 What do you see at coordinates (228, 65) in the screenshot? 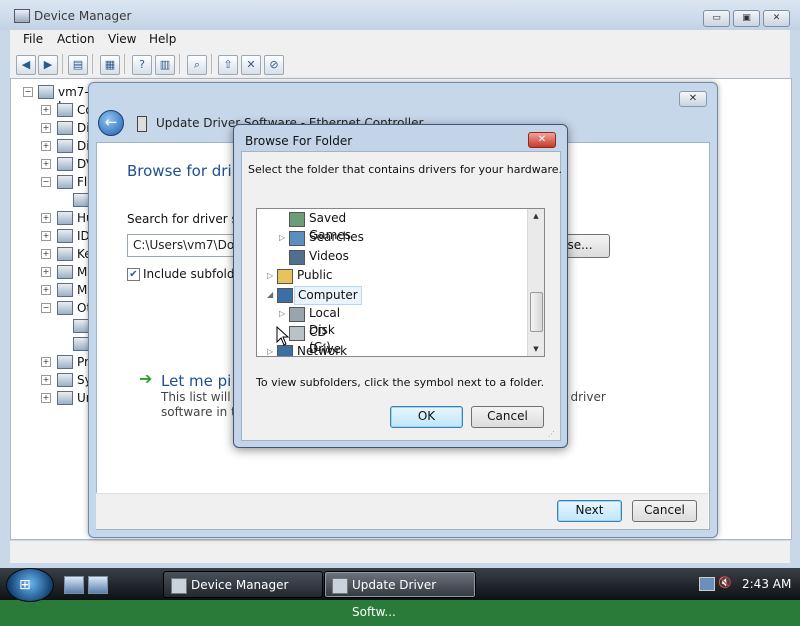
I see `update-driver-icon: ⇧` at bounding box center [228, 65].